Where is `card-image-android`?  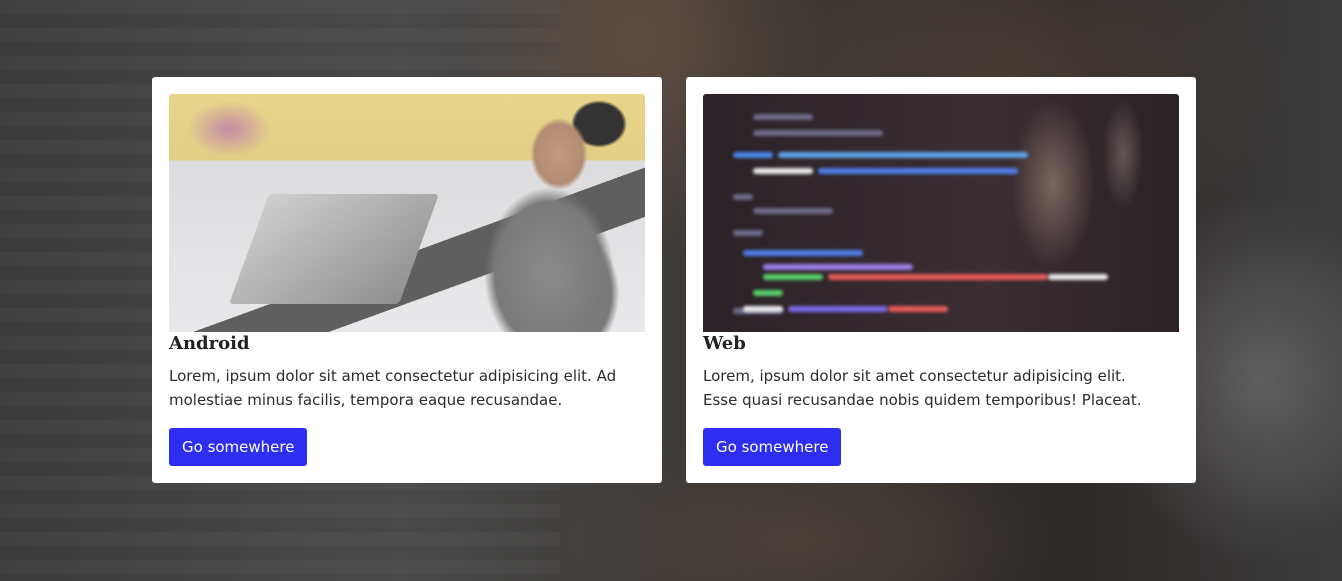 card-image-android is located at coordinates (407, 213).